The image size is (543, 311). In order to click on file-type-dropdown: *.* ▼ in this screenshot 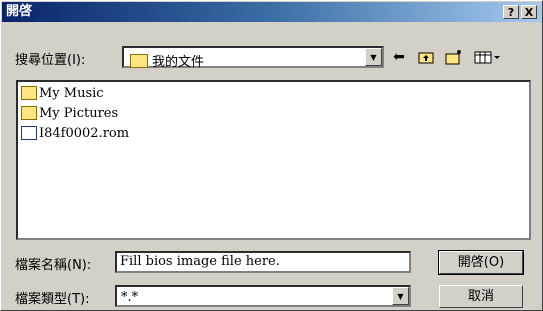, I will do `click(263, 296)`.